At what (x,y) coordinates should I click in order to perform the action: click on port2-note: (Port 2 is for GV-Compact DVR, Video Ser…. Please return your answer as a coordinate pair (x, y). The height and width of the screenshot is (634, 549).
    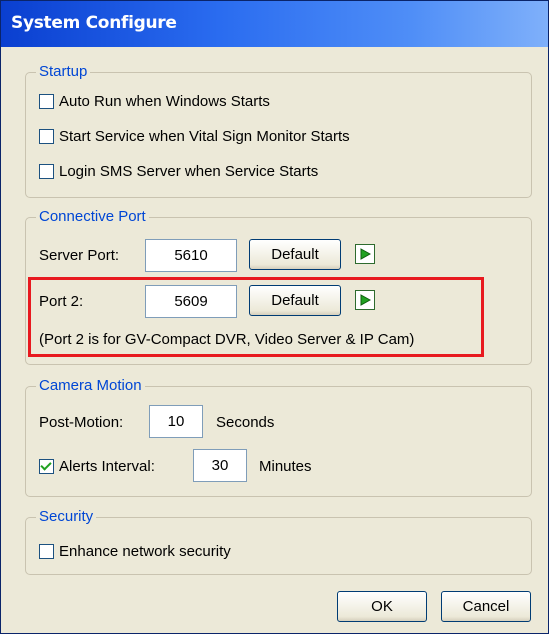
    Looking at the image, I should click on (227, 339).